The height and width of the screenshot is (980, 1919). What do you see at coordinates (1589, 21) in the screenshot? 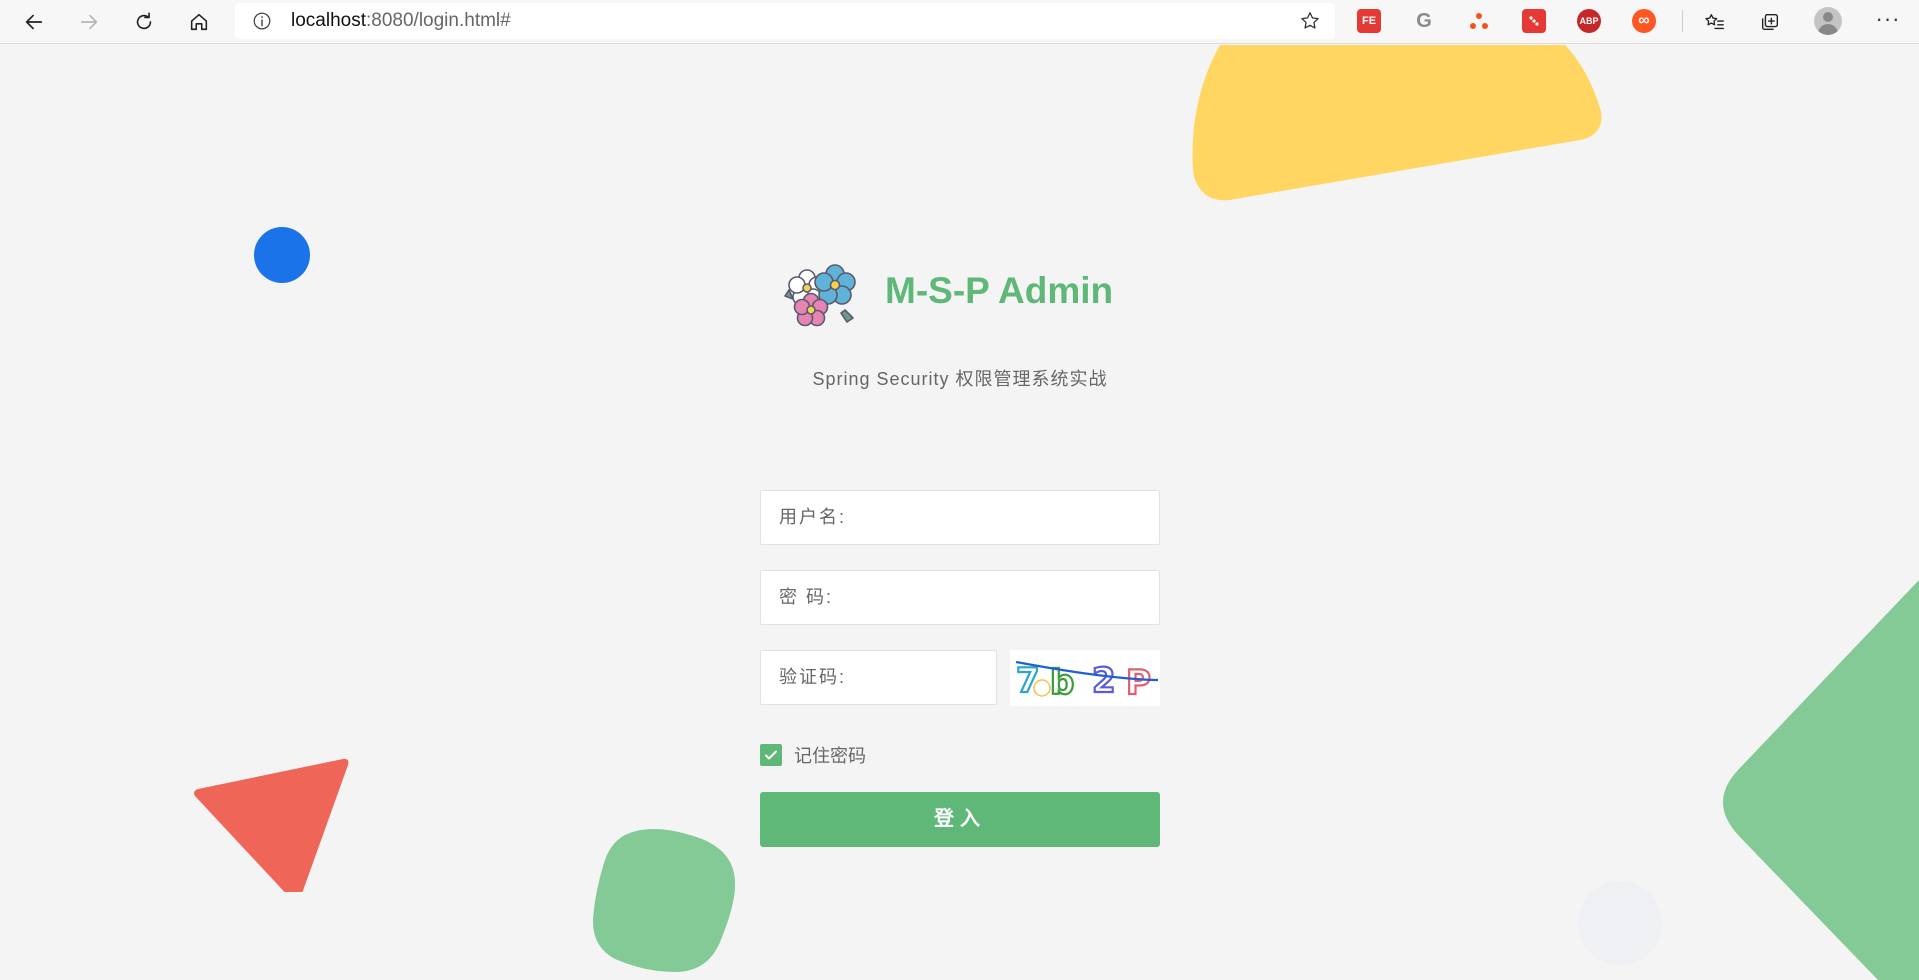
I see `adblock-plus-extension-icon: ABP` at bounding box center [1589, 21].